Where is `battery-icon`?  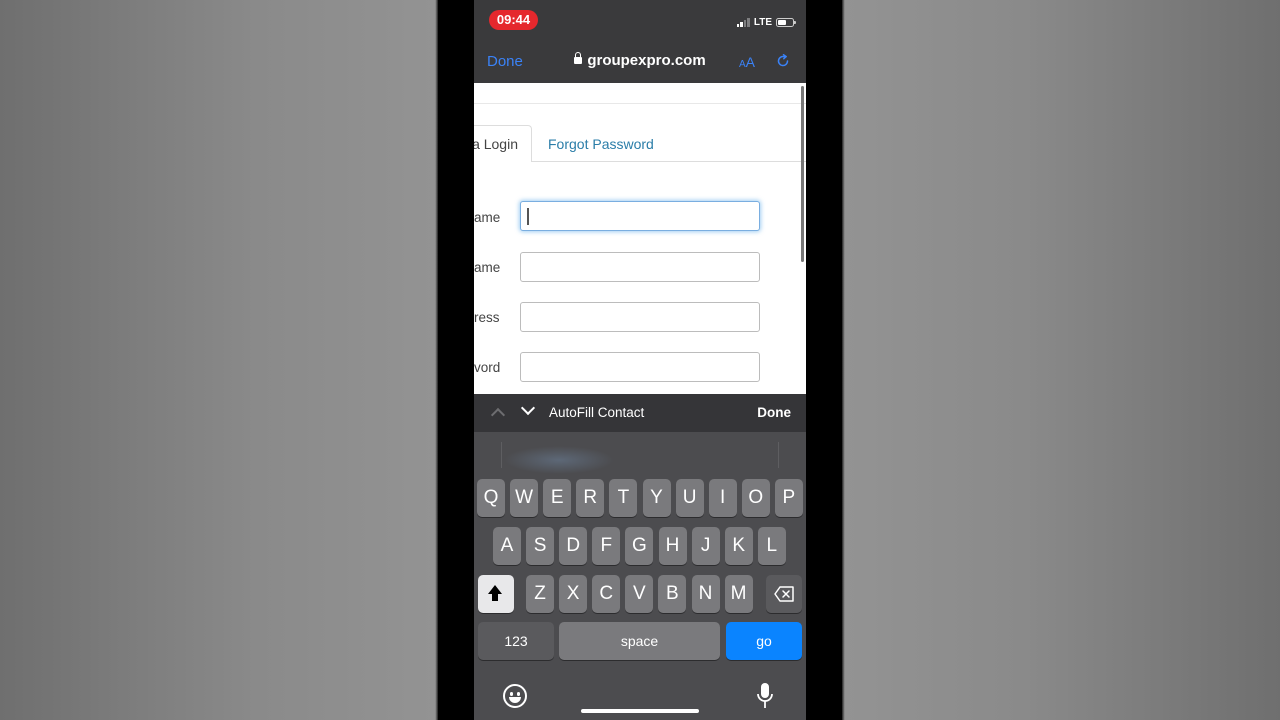
battery-icon is located at coordinates (786, 22).